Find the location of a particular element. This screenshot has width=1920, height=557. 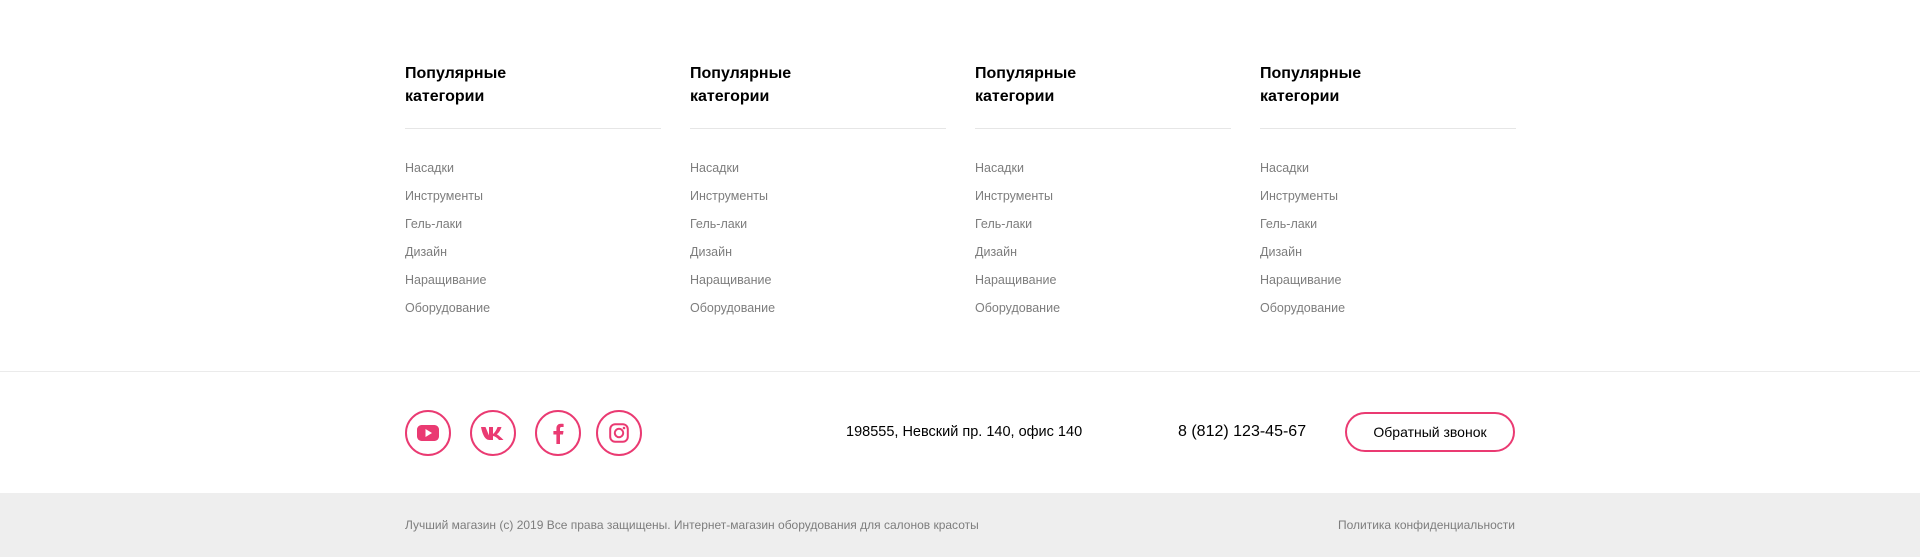

privacy-policy-link: Политика конфиденциальности is located at coordinates (1426, 525).